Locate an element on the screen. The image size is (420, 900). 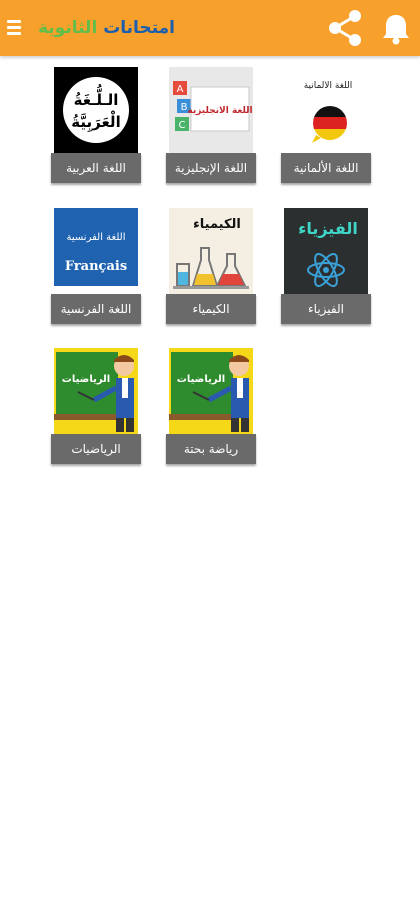
subject-tile-mathematics: الرياضيات الرياضيات is located at coordinates (96, 406).